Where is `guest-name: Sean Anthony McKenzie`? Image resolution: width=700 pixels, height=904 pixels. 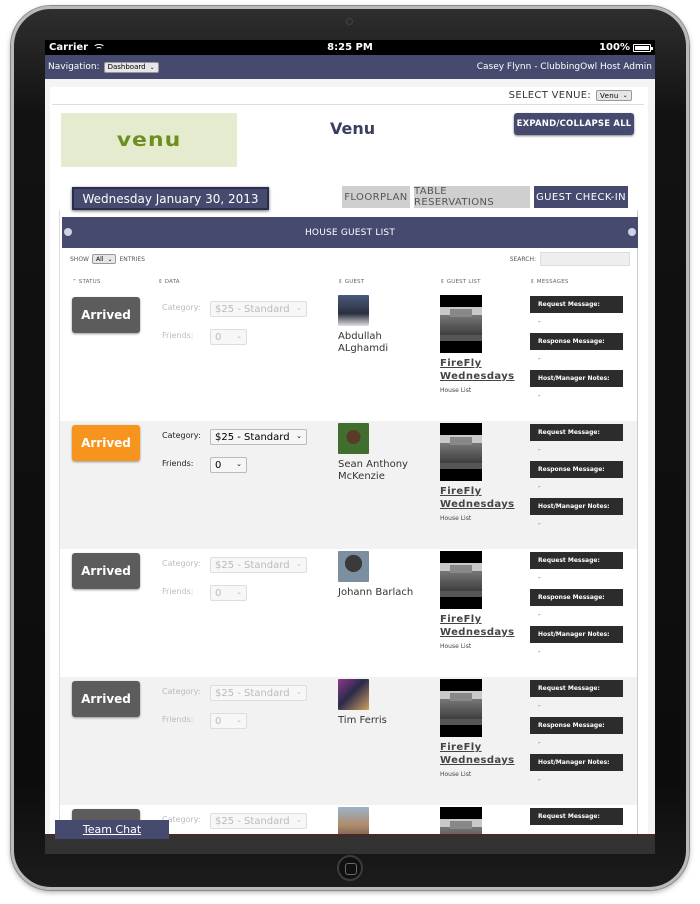 guest-name: Sean Anthony McKenzie is located at coordinates (373, 470).